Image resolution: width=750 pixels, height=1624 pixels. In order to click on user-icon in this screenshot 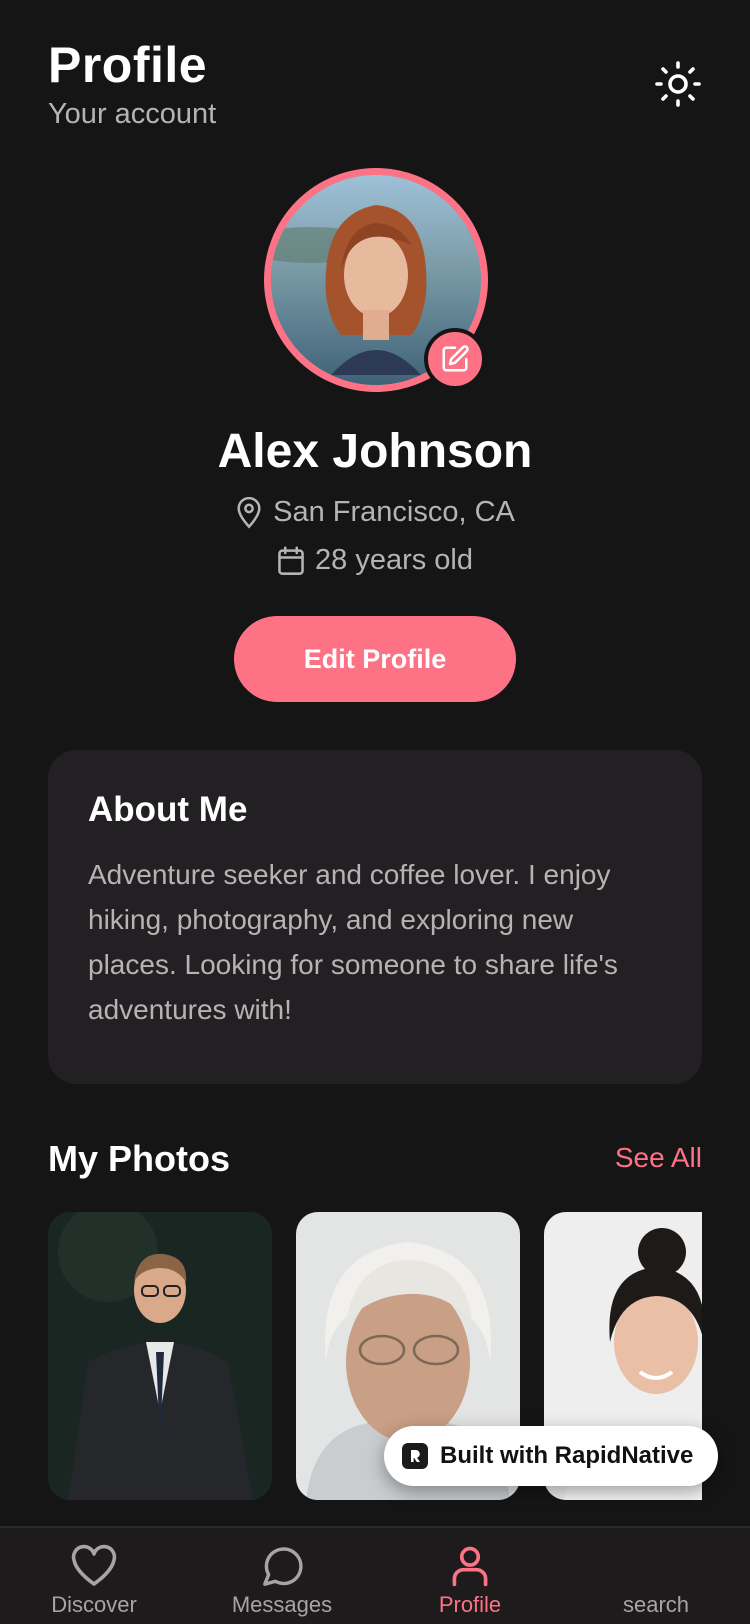, I will do `click(470, 1566)`.